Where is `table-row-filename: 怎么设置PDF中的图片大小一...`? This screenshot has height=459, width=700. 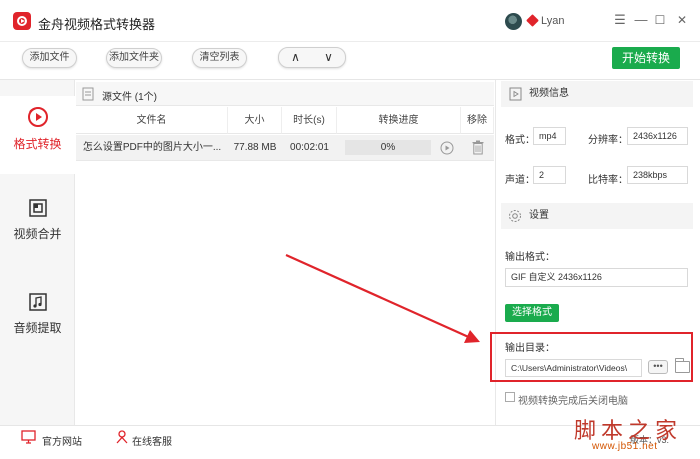
table-row-filename: 怎么设置PDF中的图片大小一... is located at coordinates (152, 148).